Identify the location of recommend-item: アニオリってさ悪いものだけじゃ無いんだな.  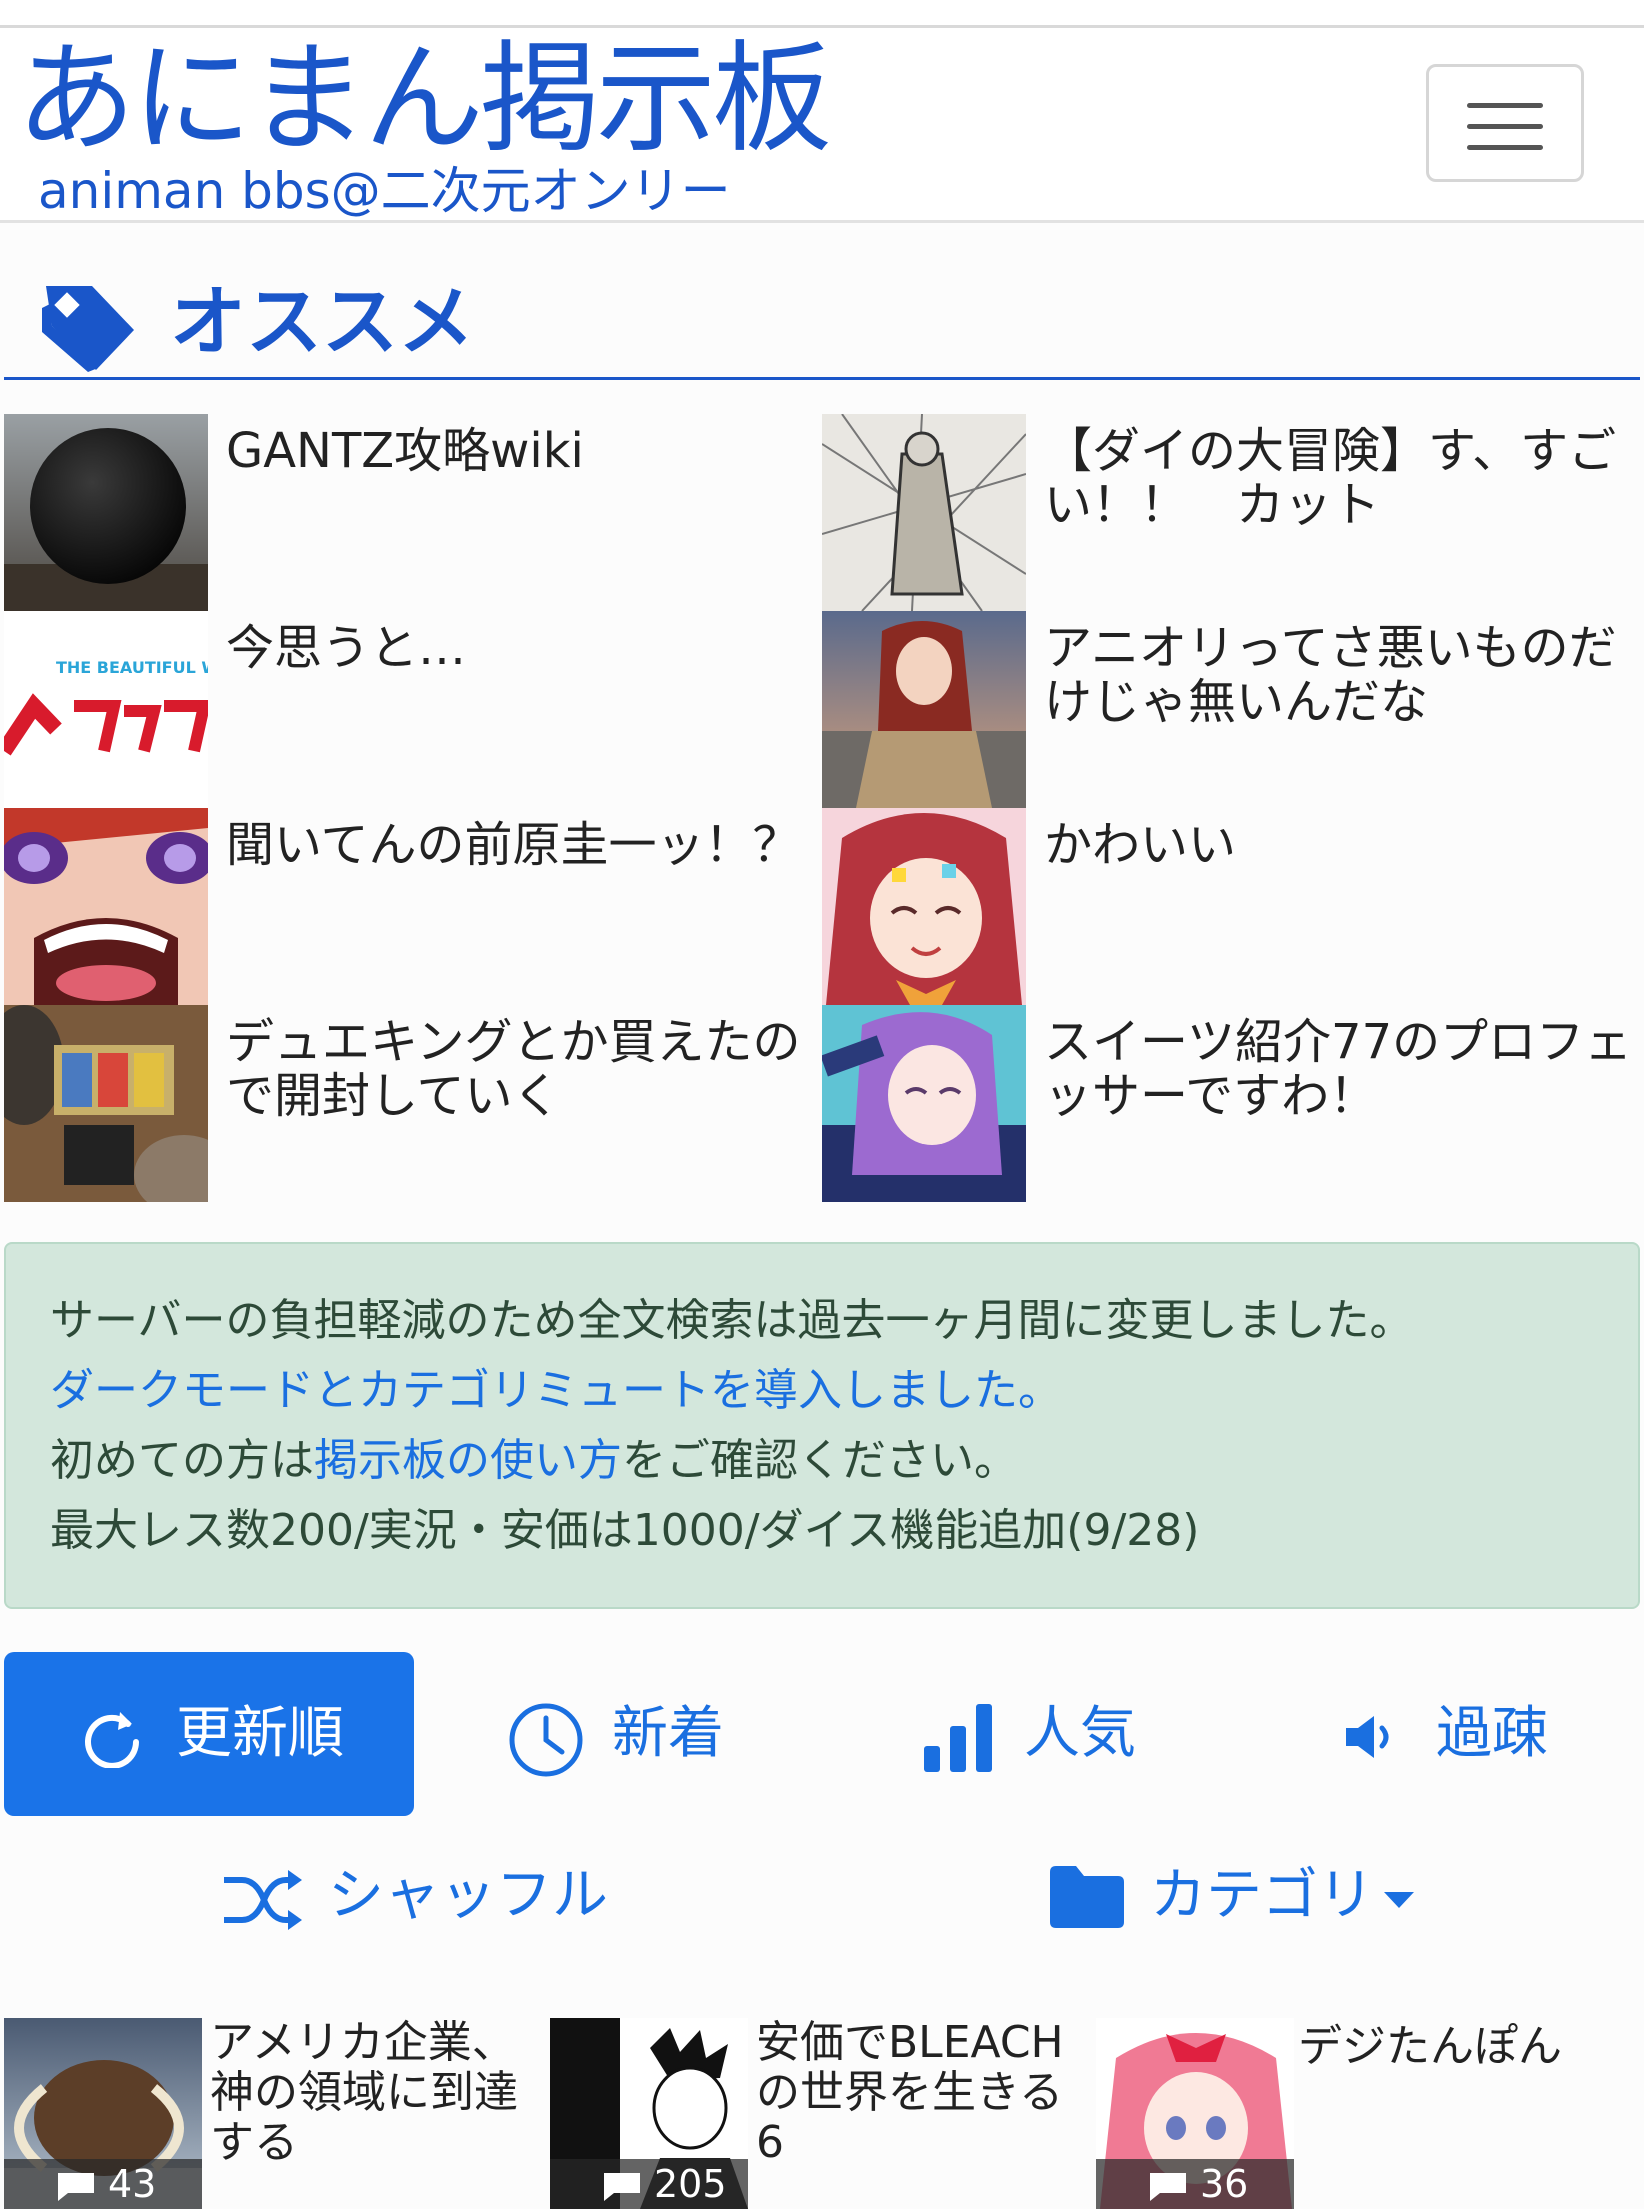
(1231, 709).